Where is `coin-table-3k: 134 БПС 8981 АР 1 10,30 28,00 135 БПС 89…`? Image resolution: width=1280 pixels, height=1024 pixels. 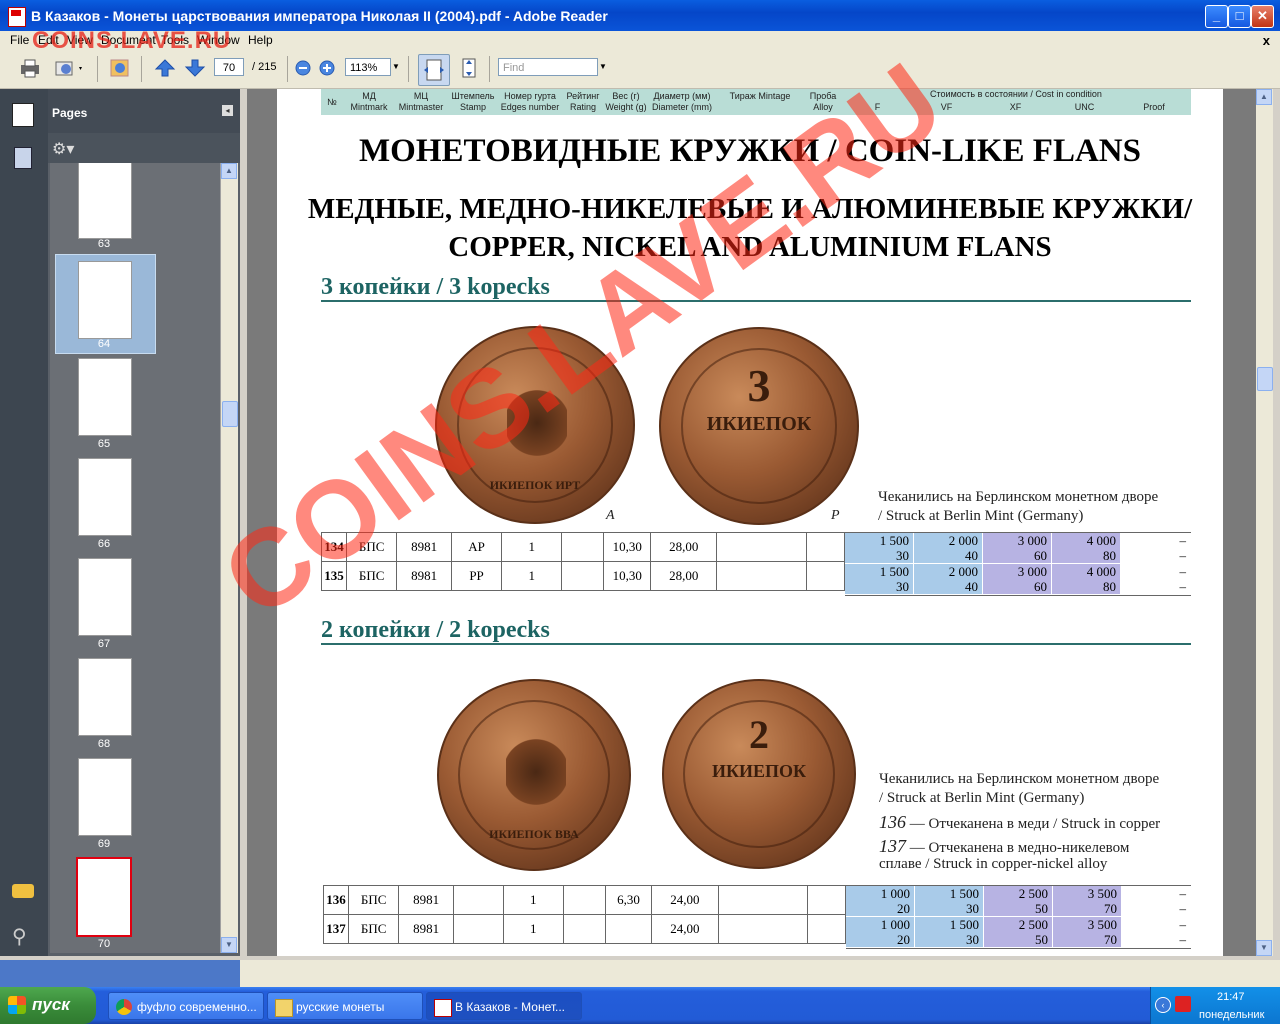 coin-table-3k: 134 БПС 8981 АР 1 10,30 28,00 135 БПС 89… is located at coordinates (583, 561).